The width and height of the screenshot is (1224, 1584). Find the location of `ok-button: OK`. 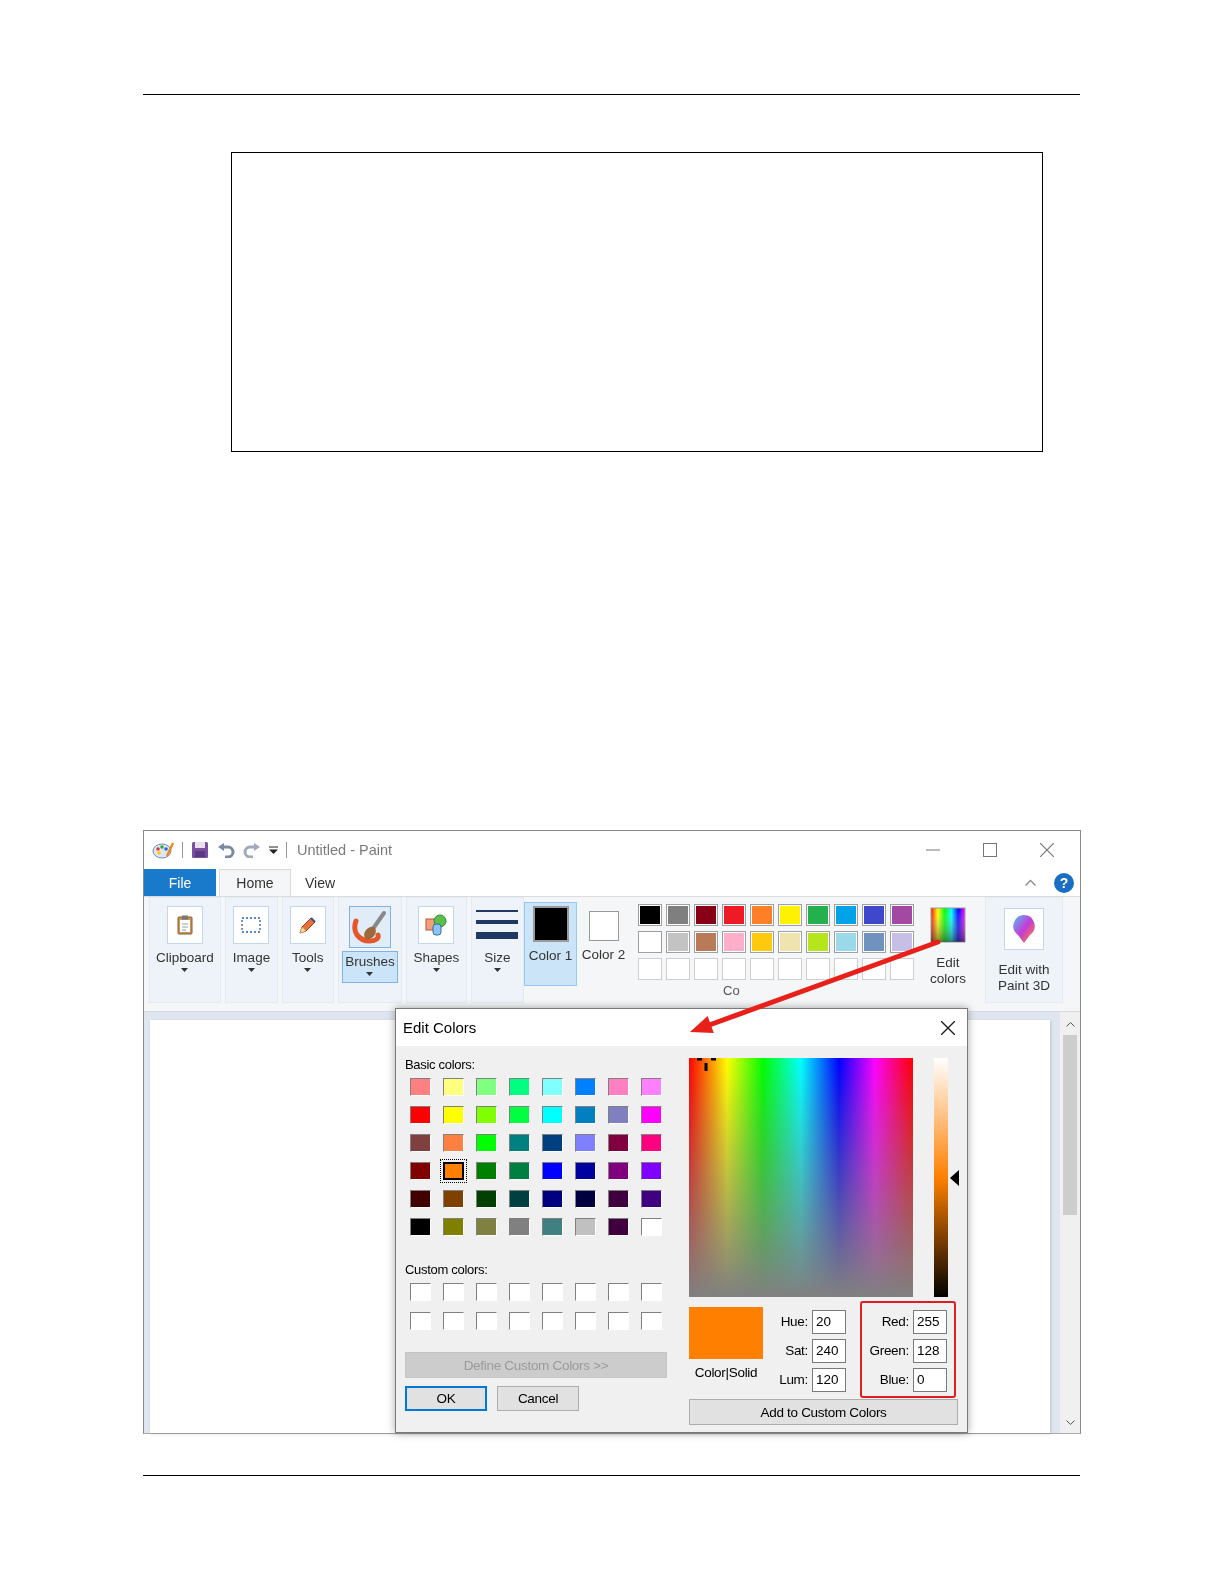

ok-button: OK is located at coordinates (446, 1398).